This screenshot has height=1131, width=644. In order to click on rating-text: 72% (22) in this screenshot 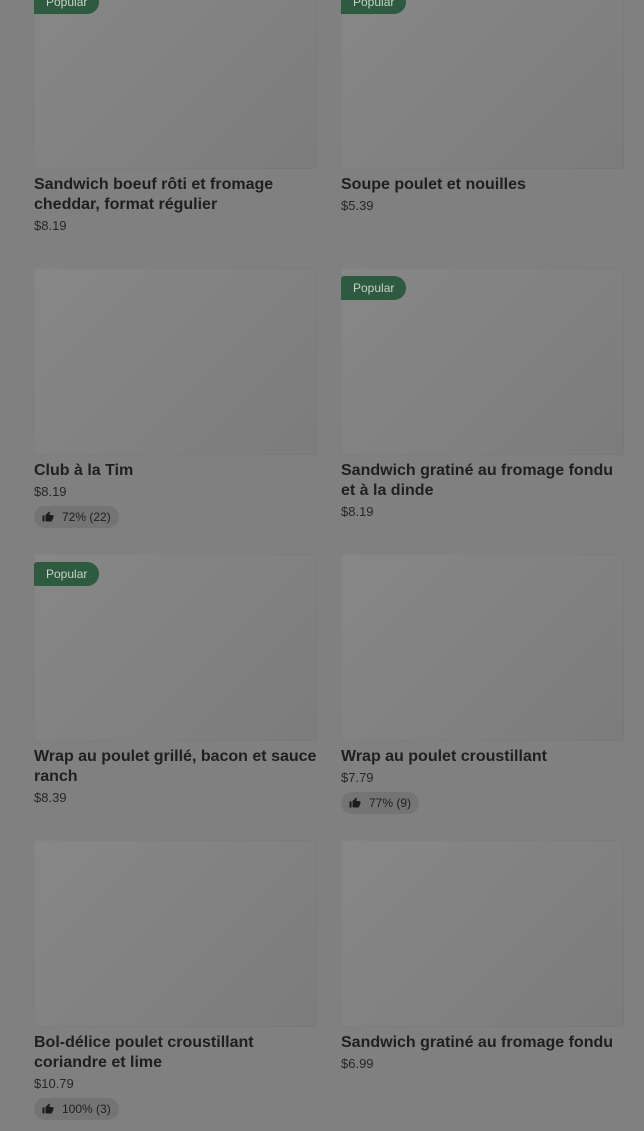, I will do `click(86, 517)`.